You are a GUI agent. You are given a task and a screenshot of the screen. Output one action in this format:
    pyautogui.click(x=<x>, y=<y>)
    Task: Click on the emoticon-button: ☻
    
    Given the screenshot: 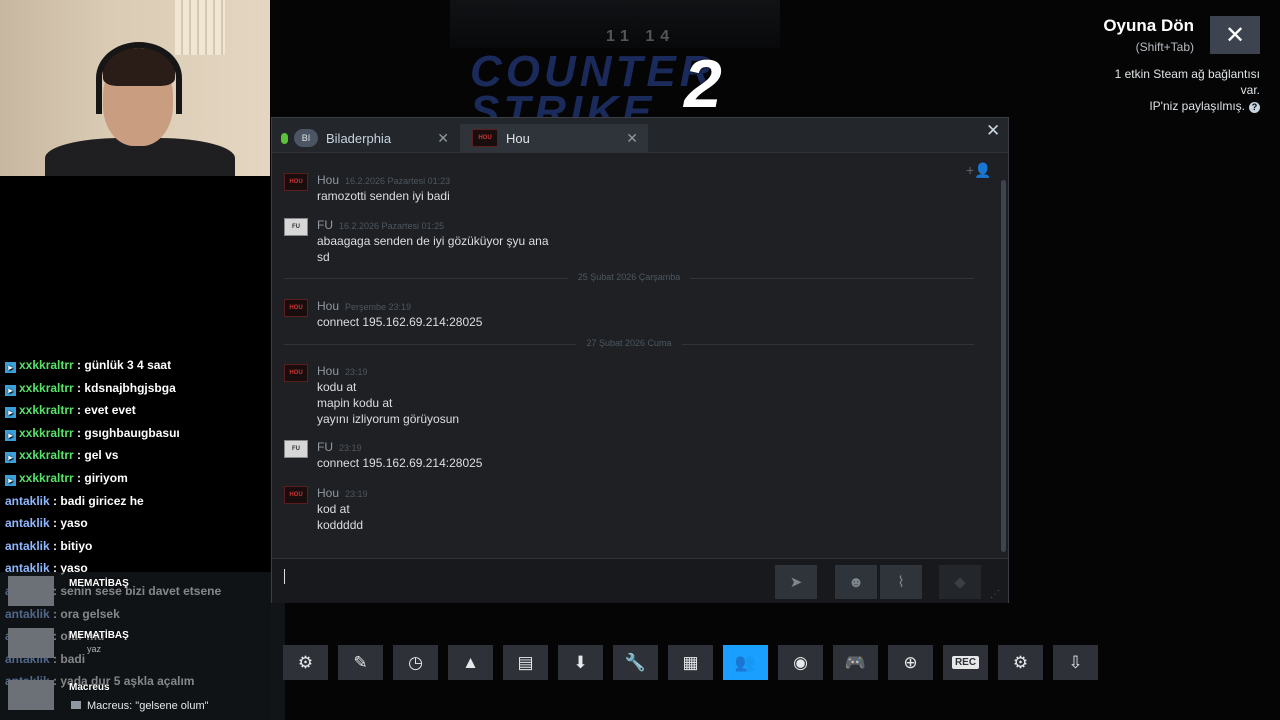 What is the action you would take?
    pyautogui.click(x=856, y=582)
    